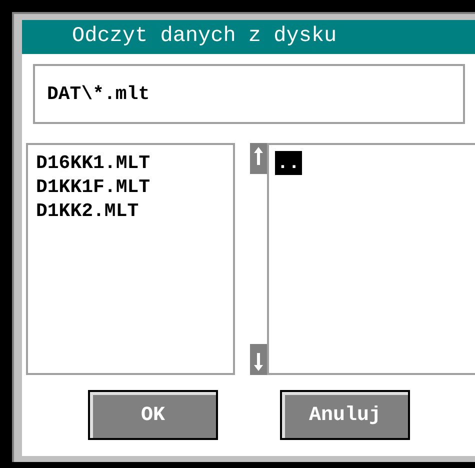 This screenshot has height=468, width=475. I want to click on dialog-button: Anuluj, so click(345, 415).